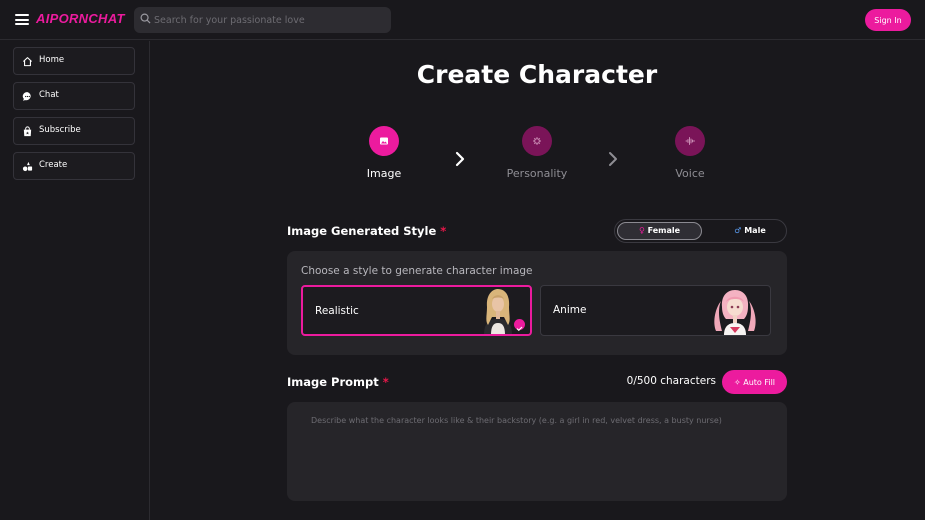 The image size is (925, 520). I want to click on character-count: 0/500 characters, so click(671, 381).